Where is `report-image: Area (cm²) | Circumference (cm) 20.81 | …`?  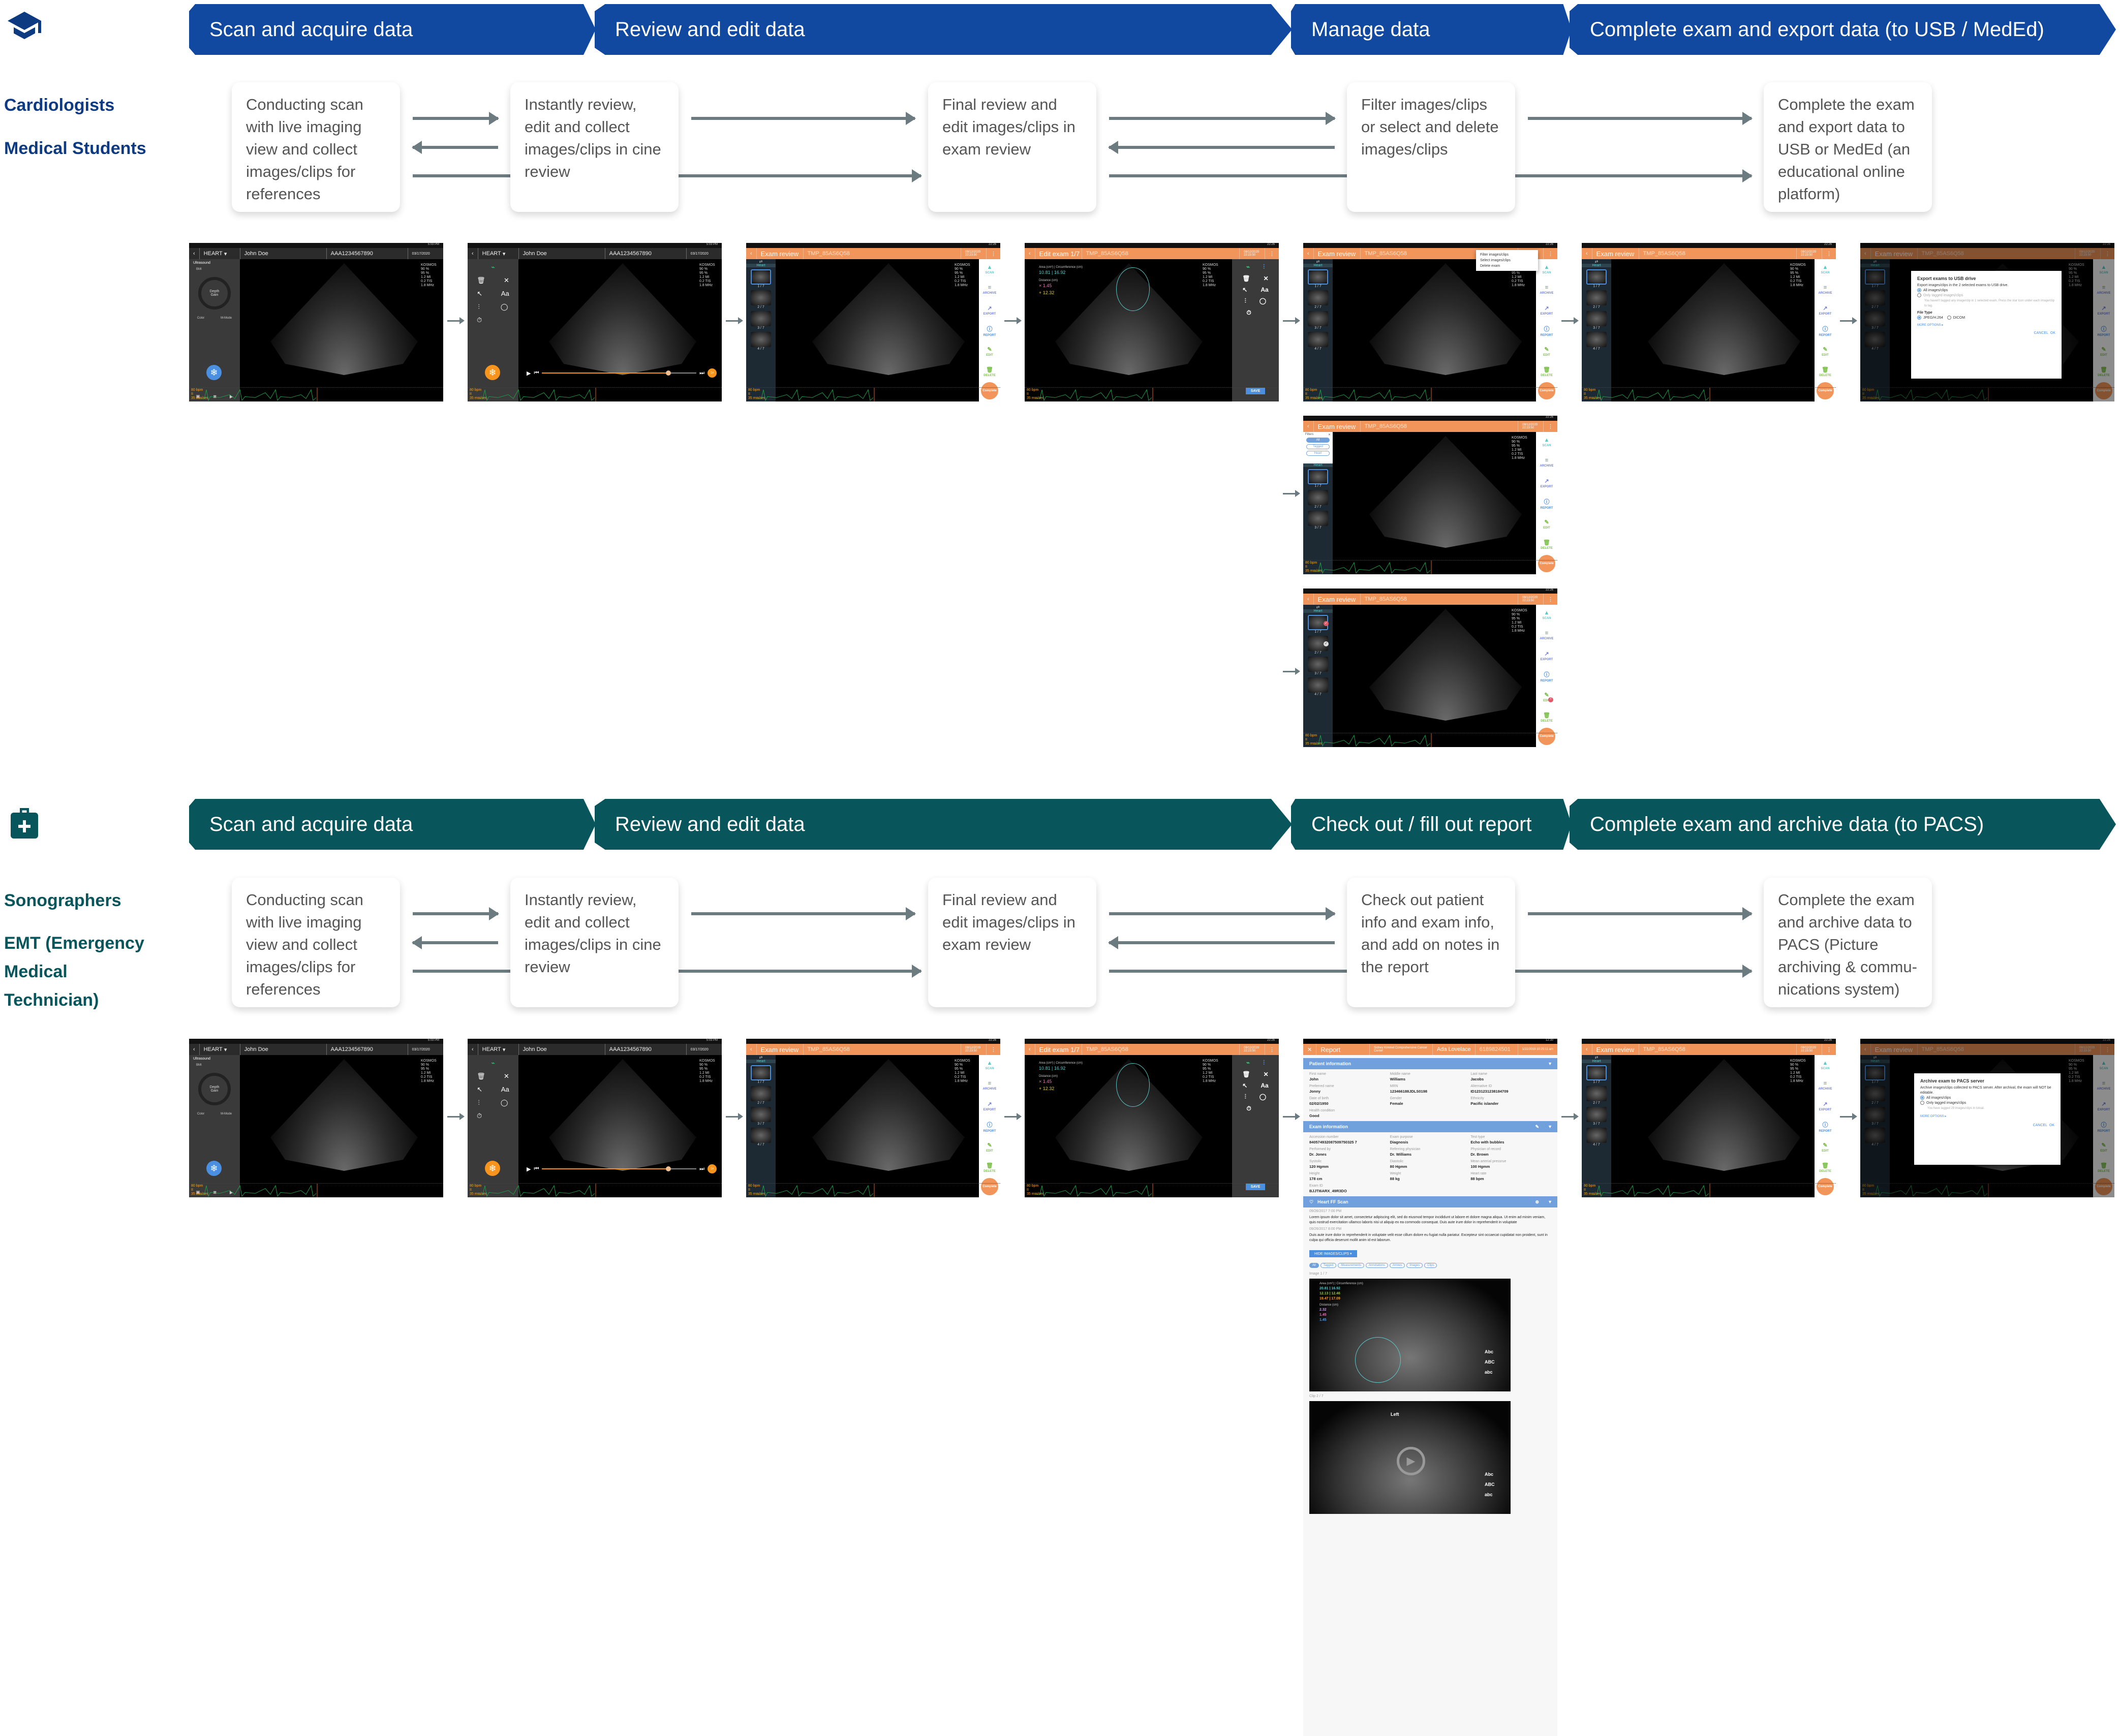 report-image: Area (cm²) | Circumference (cm) 20.81 | … is located at coordinates (1410, 1335).